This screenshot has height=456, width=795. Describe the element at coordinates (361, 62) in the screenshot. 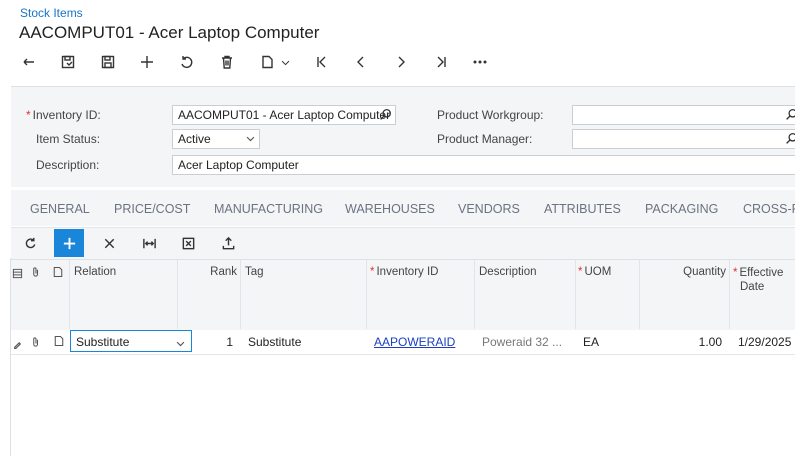

I see `prev-record-icon` at that location.